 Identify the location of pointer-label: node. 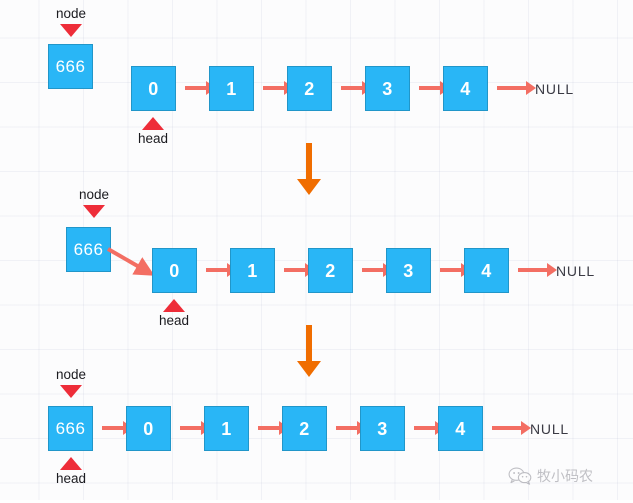
(71, 374).